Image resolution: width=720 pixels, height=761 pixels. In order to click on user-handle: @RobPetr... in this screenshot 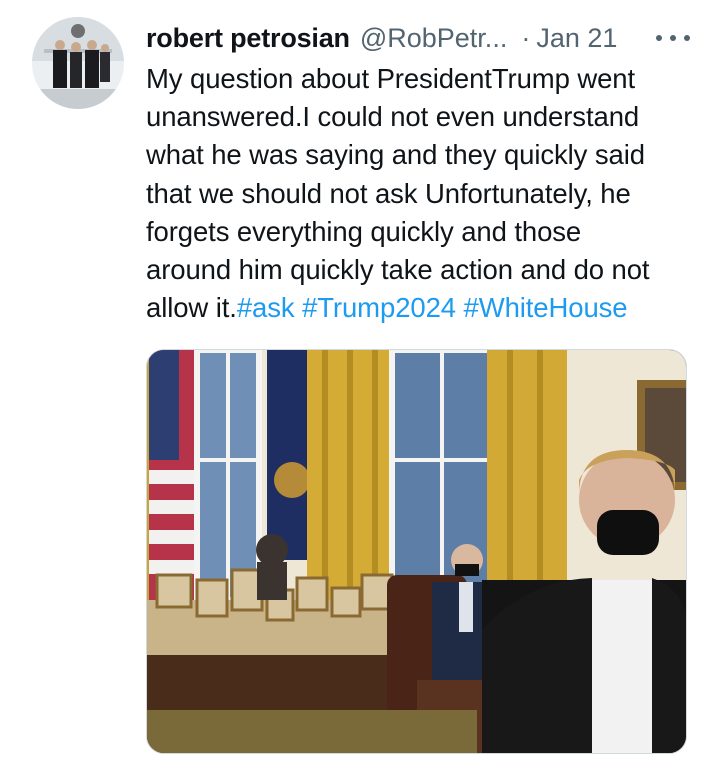, I will do `click(433, 38)`.